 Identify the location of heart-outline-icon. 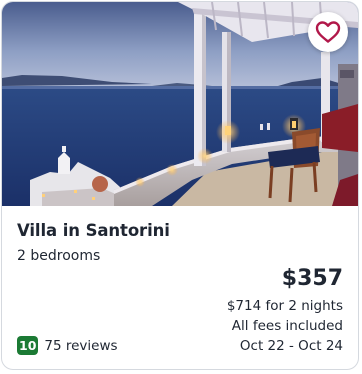
(328, 32).